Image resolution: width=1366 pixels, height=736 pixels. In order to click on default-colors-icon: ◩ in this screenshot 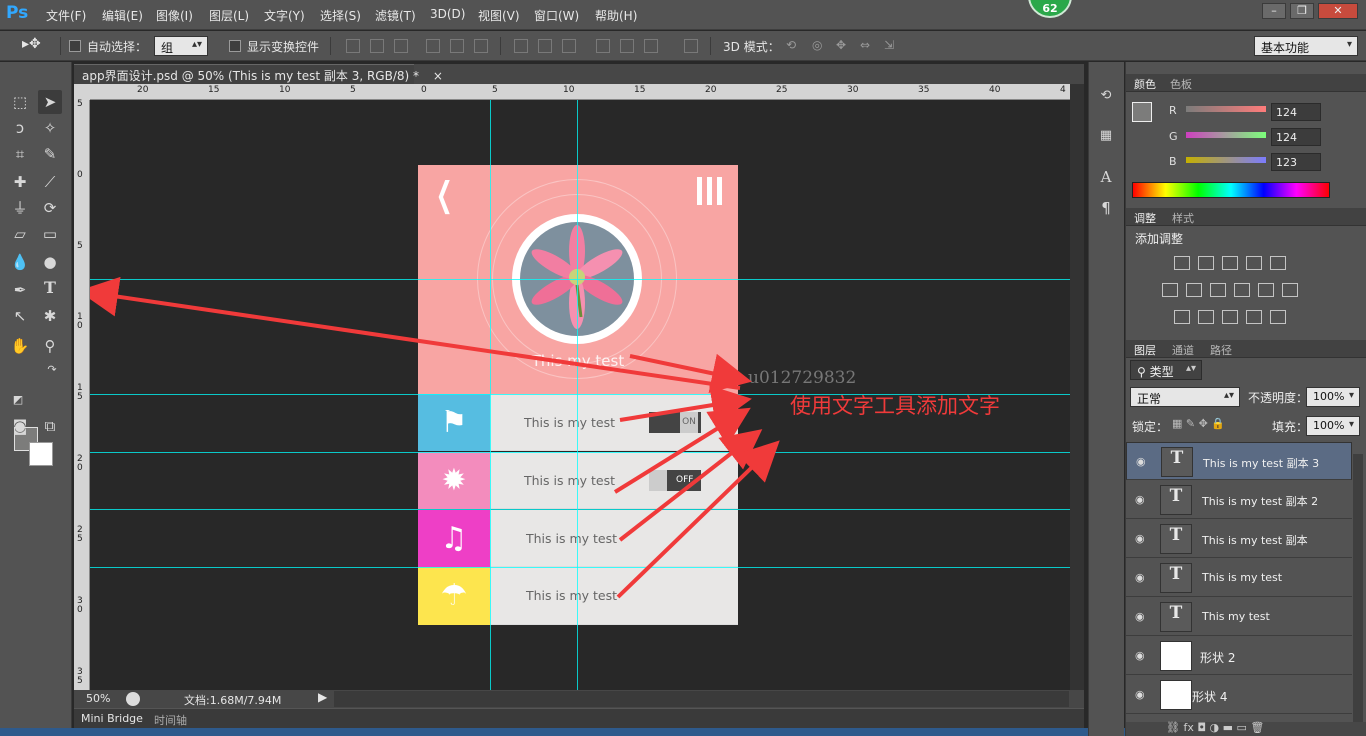, I will do `click(18, 400)`.